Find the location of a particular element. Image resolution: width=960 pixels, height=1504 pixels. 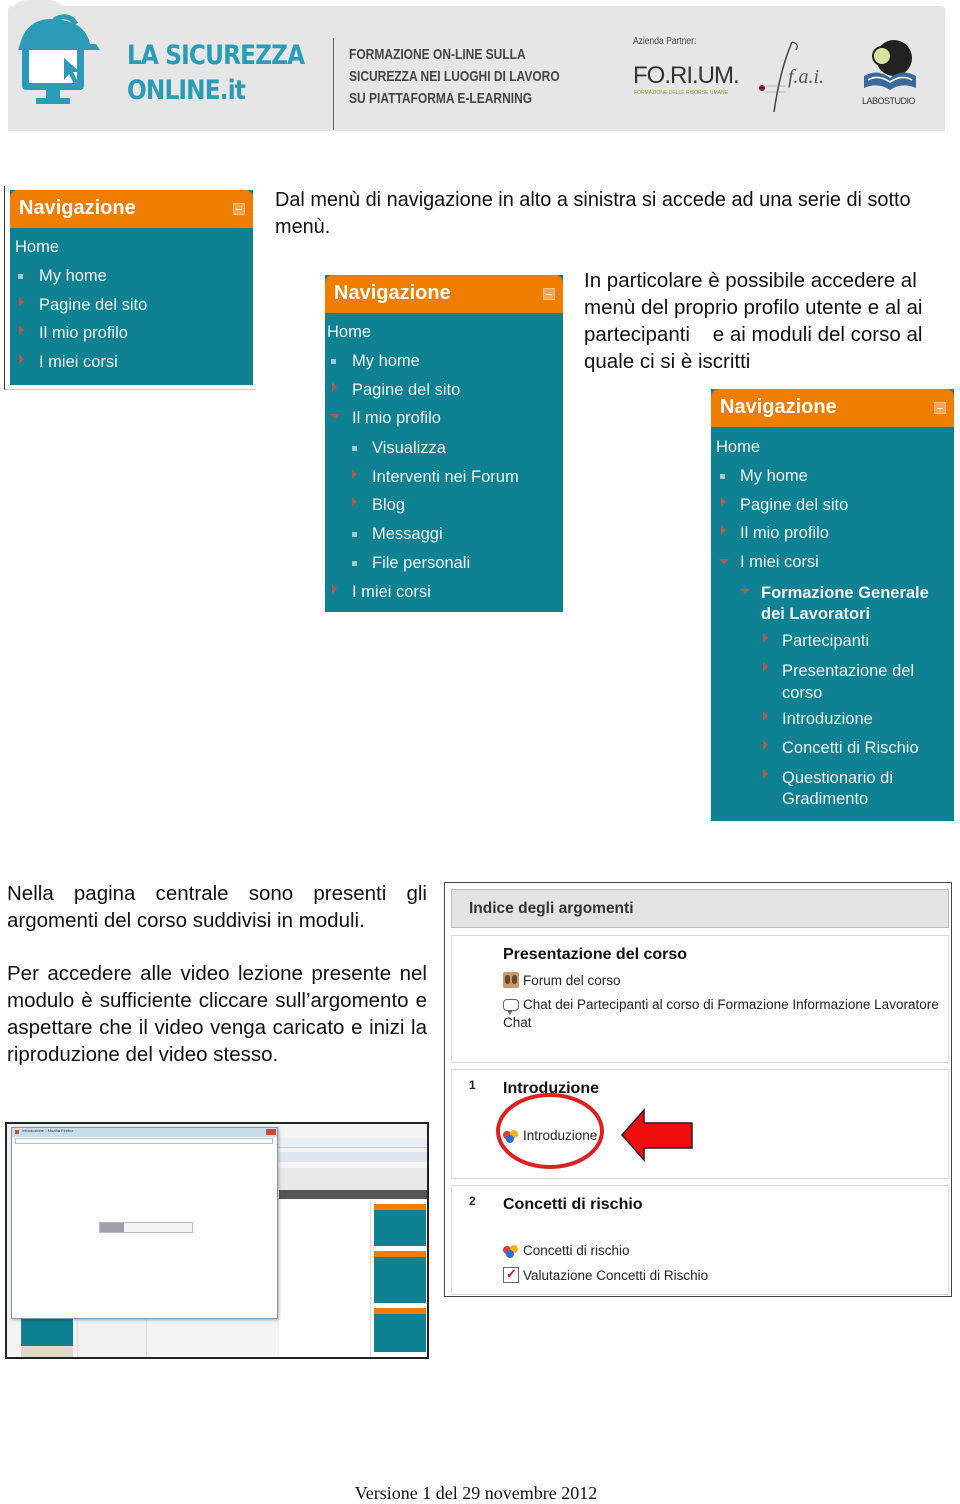

popup-titlebar: Introduzione - Mozilla Firefox is located at coordinates (144, 1132).